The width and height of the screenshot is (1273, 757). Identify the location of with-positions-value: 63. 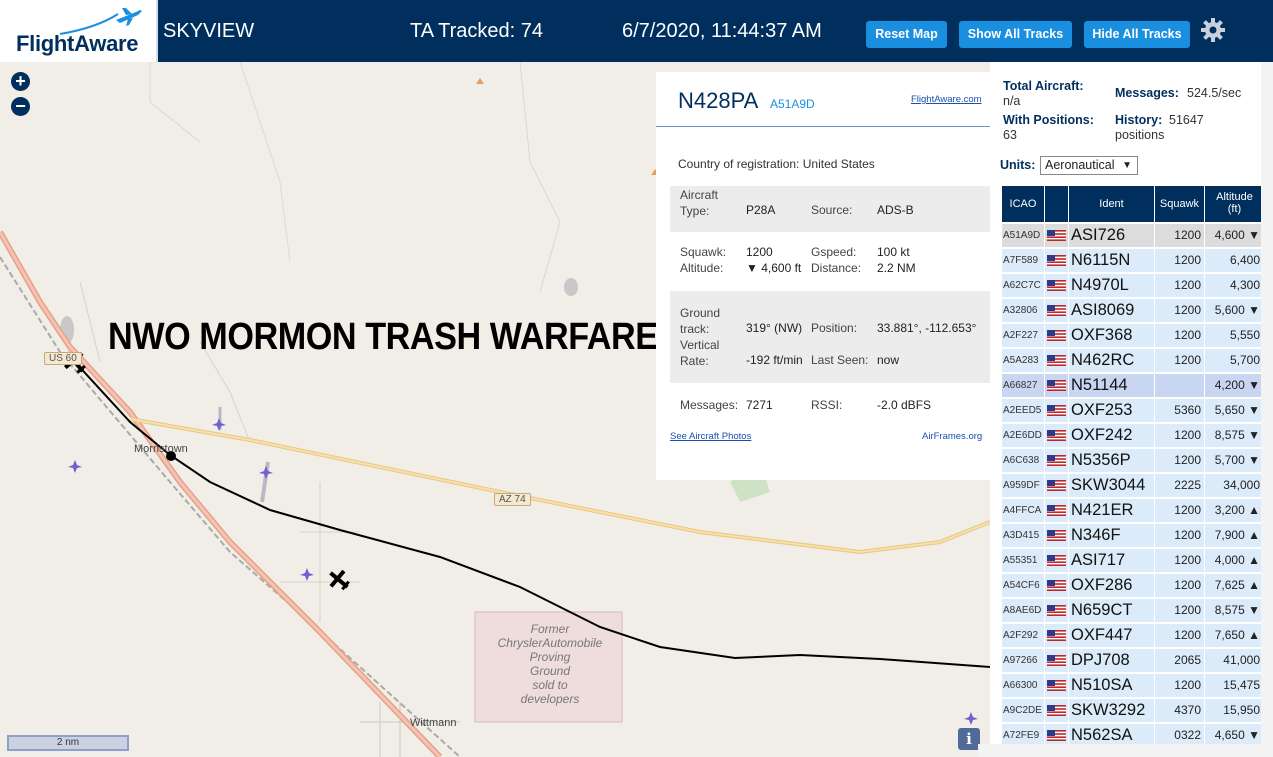
(1010, 135).